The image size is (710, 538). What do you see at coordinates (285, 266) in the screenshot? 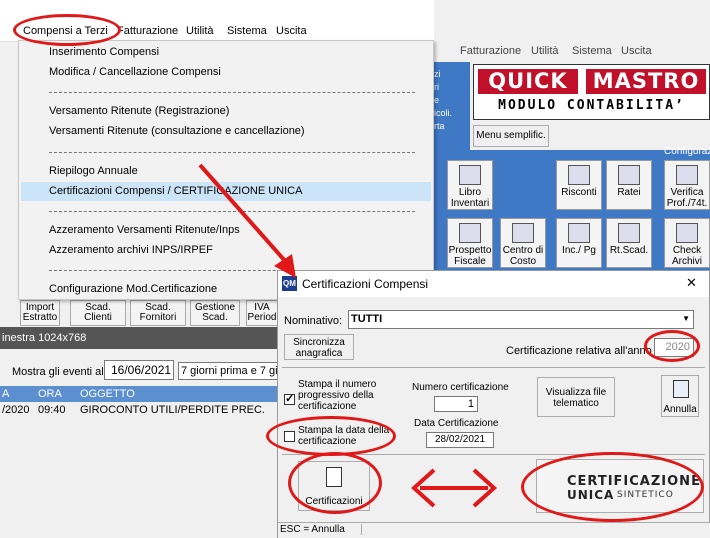
I see `arrow-head` at bounding box center [285, 266].